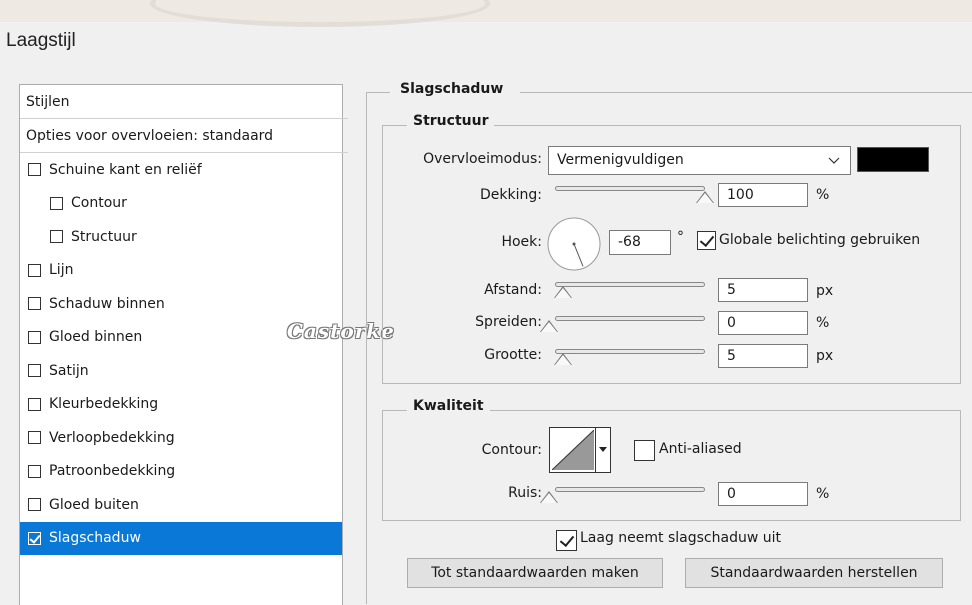  Describe the element at coordinates (181, 437) in the screenshot. I see `style-item: Verloopbedekking` at that location.